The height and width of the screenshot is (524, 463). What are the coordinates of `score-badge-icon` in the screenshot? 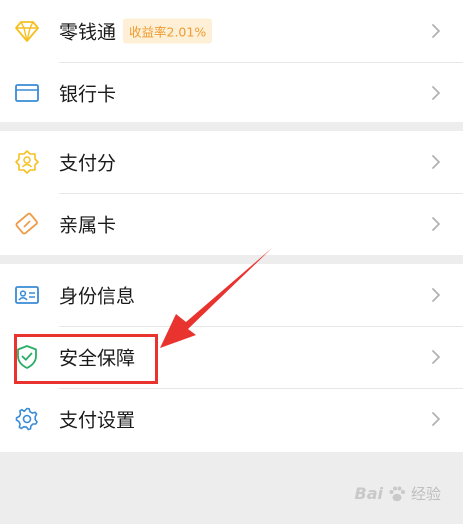 It's located at (27, 162).